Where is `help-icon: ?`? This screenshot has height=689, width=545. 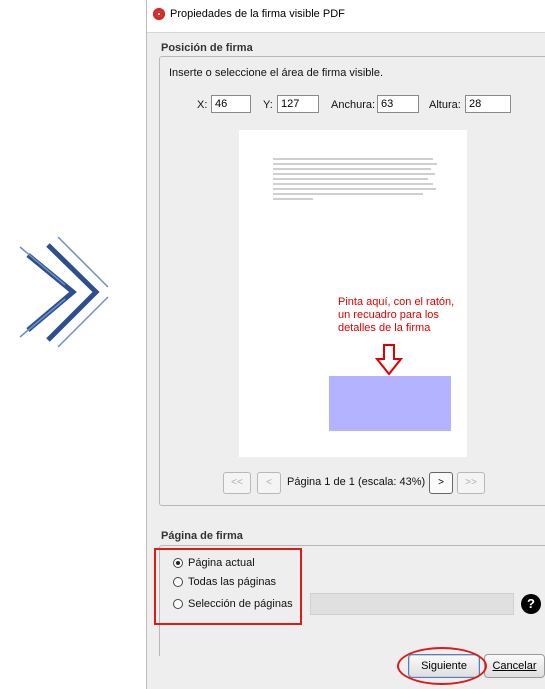 help-icon: ? is located at coordinates (531, 604).